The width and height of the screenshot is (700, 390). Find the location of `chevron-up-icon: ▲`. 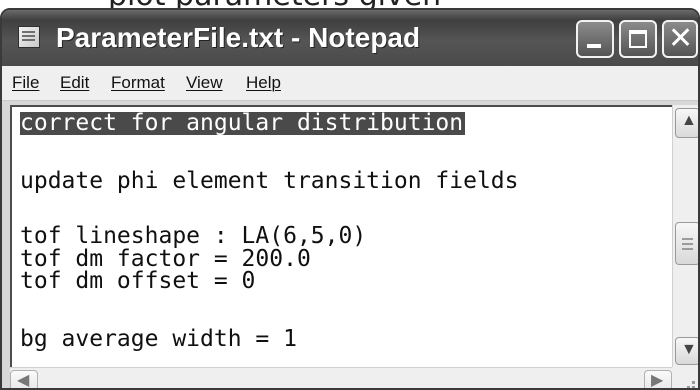

chevron-up-icon: ▲ is located at coordinates (689, 120).